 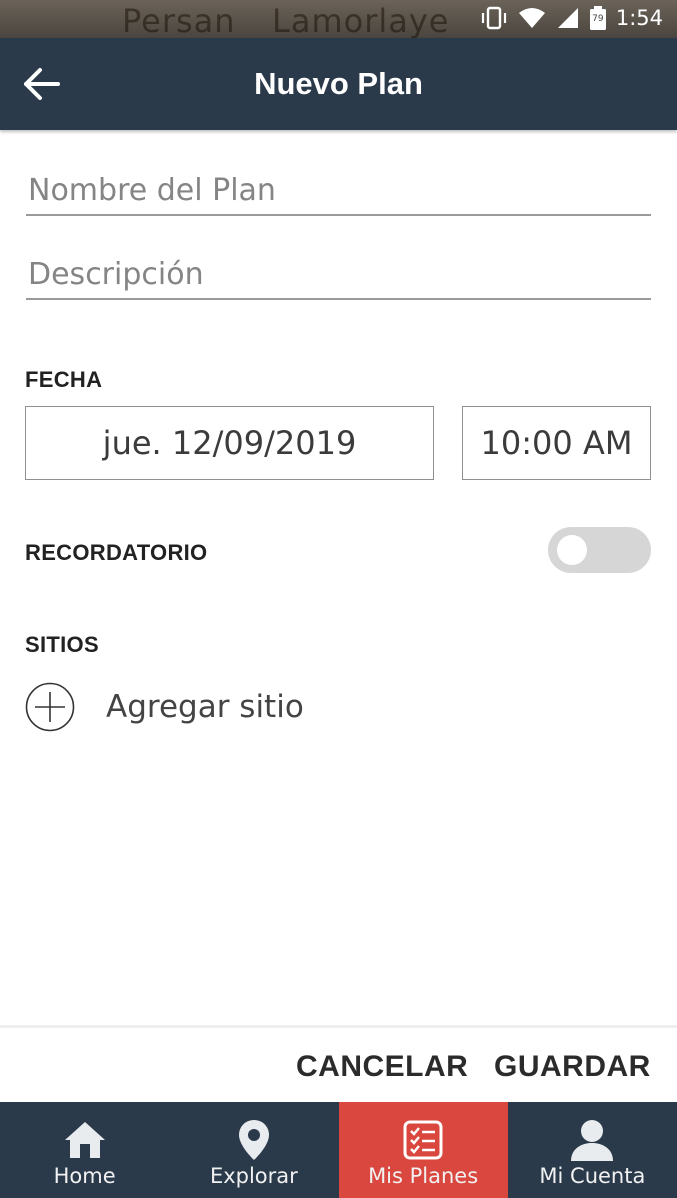 What do you see at coordinates (382, 1067) in the screenshot?
I see `cancel-button: CANCELAR` at bounding box center [382, 1067].